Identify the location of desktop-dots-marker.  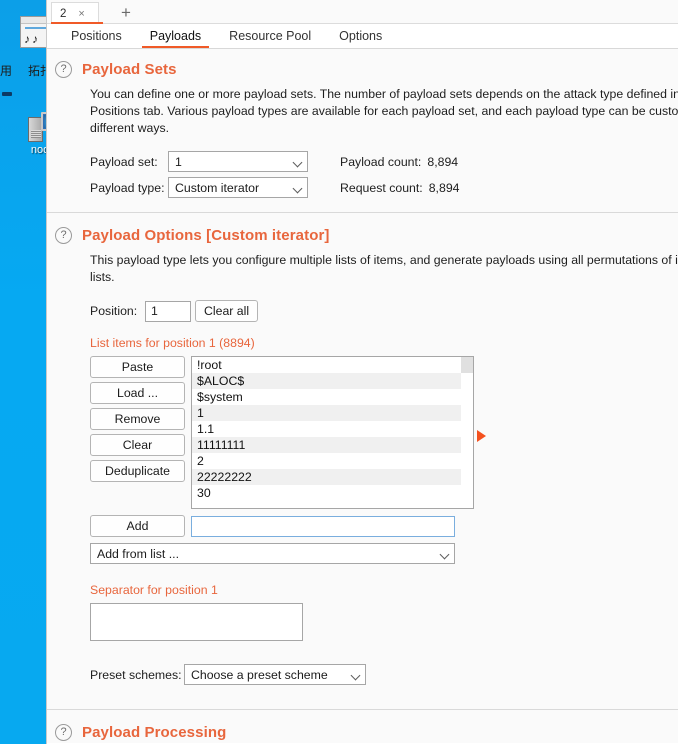
(7, 94).